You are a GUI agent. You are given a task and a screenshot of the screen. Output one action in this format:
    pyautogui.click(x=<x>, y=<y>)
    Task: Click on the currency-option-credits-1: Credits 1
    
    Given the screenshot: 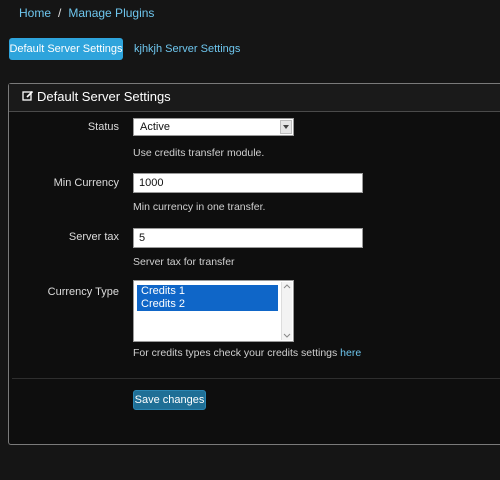 What is the action you would take?
    pyautogui.click(x=207, y=291)
    